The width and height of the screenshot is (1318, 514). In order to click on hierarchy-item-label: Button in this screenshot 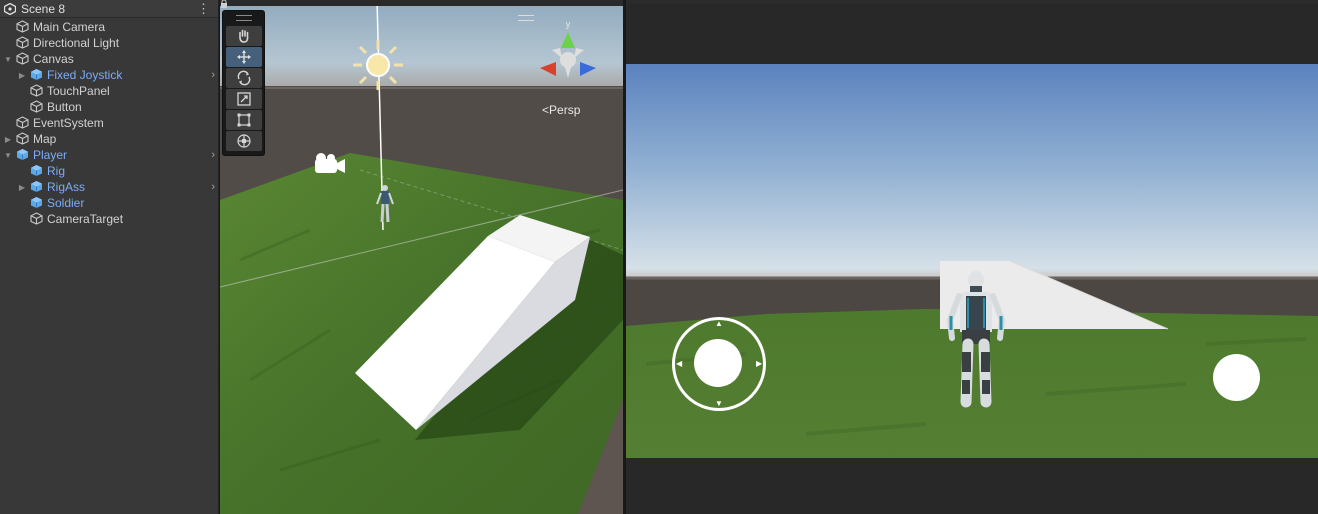, I will do `click(64, 107)`.